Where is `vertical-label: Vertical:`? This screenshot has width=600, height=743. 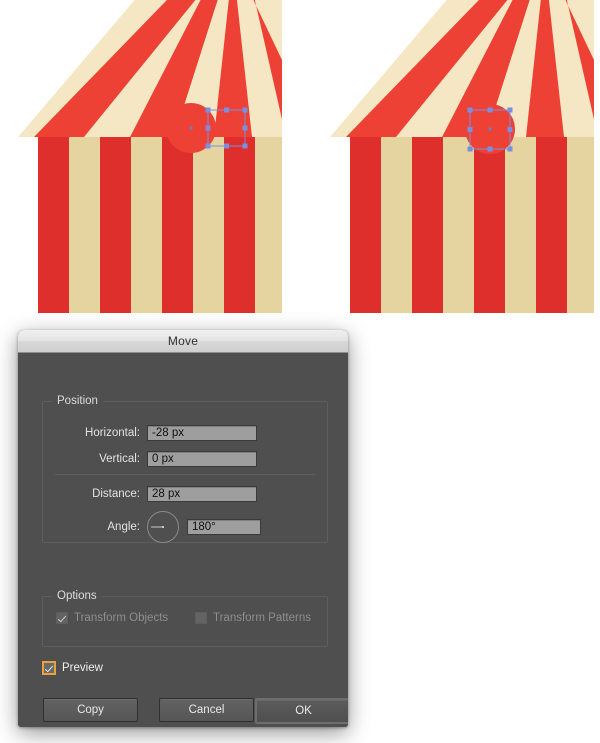
vertical-label: Vertical: is located at coordinates (119, 459).